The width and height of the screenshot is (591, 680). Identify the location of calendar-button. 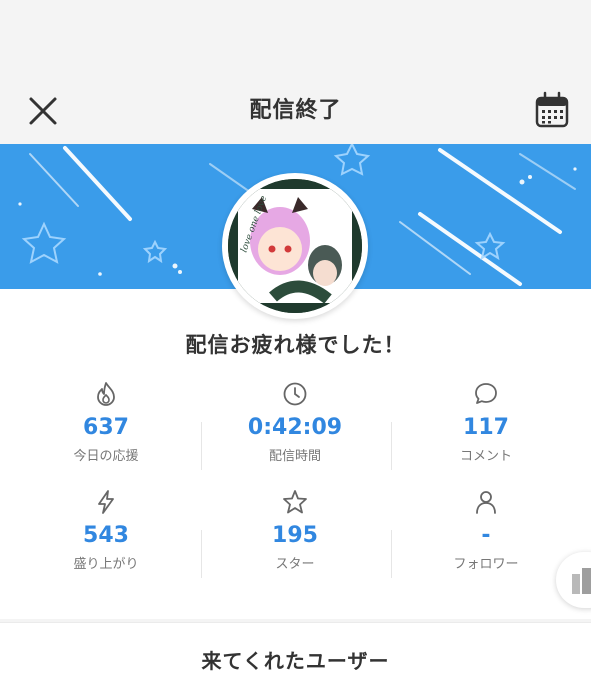
(552, 110).